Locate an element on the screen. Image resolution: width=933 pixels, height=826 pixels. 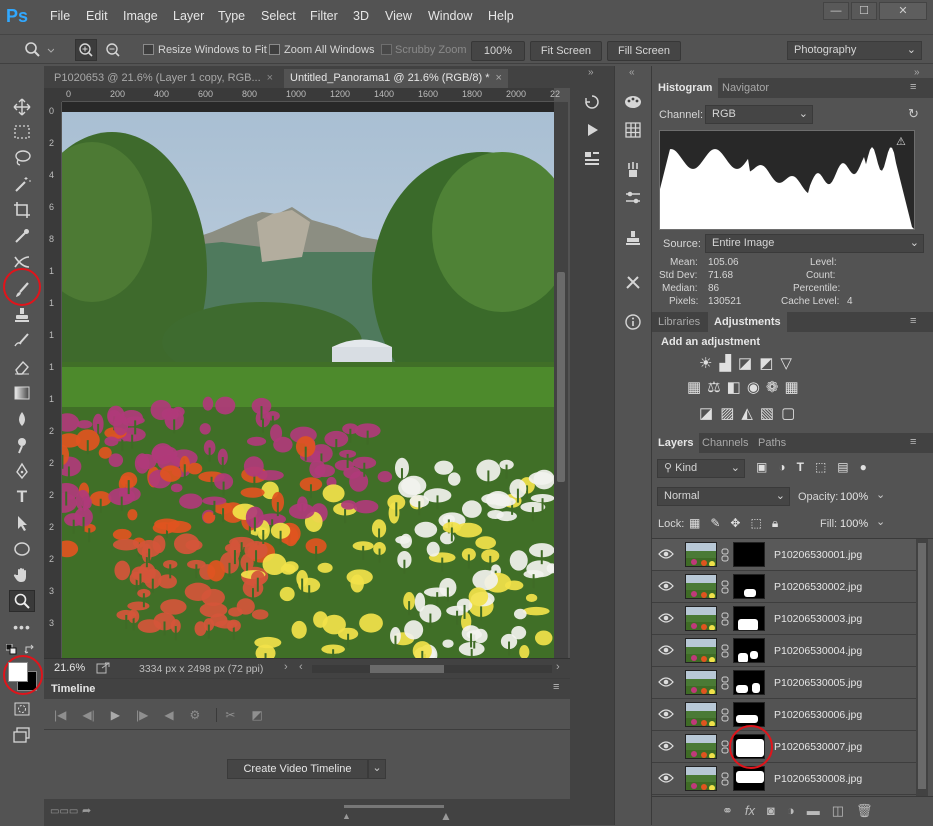
invert-icon: ◪ is located at coordinates (706, 413).